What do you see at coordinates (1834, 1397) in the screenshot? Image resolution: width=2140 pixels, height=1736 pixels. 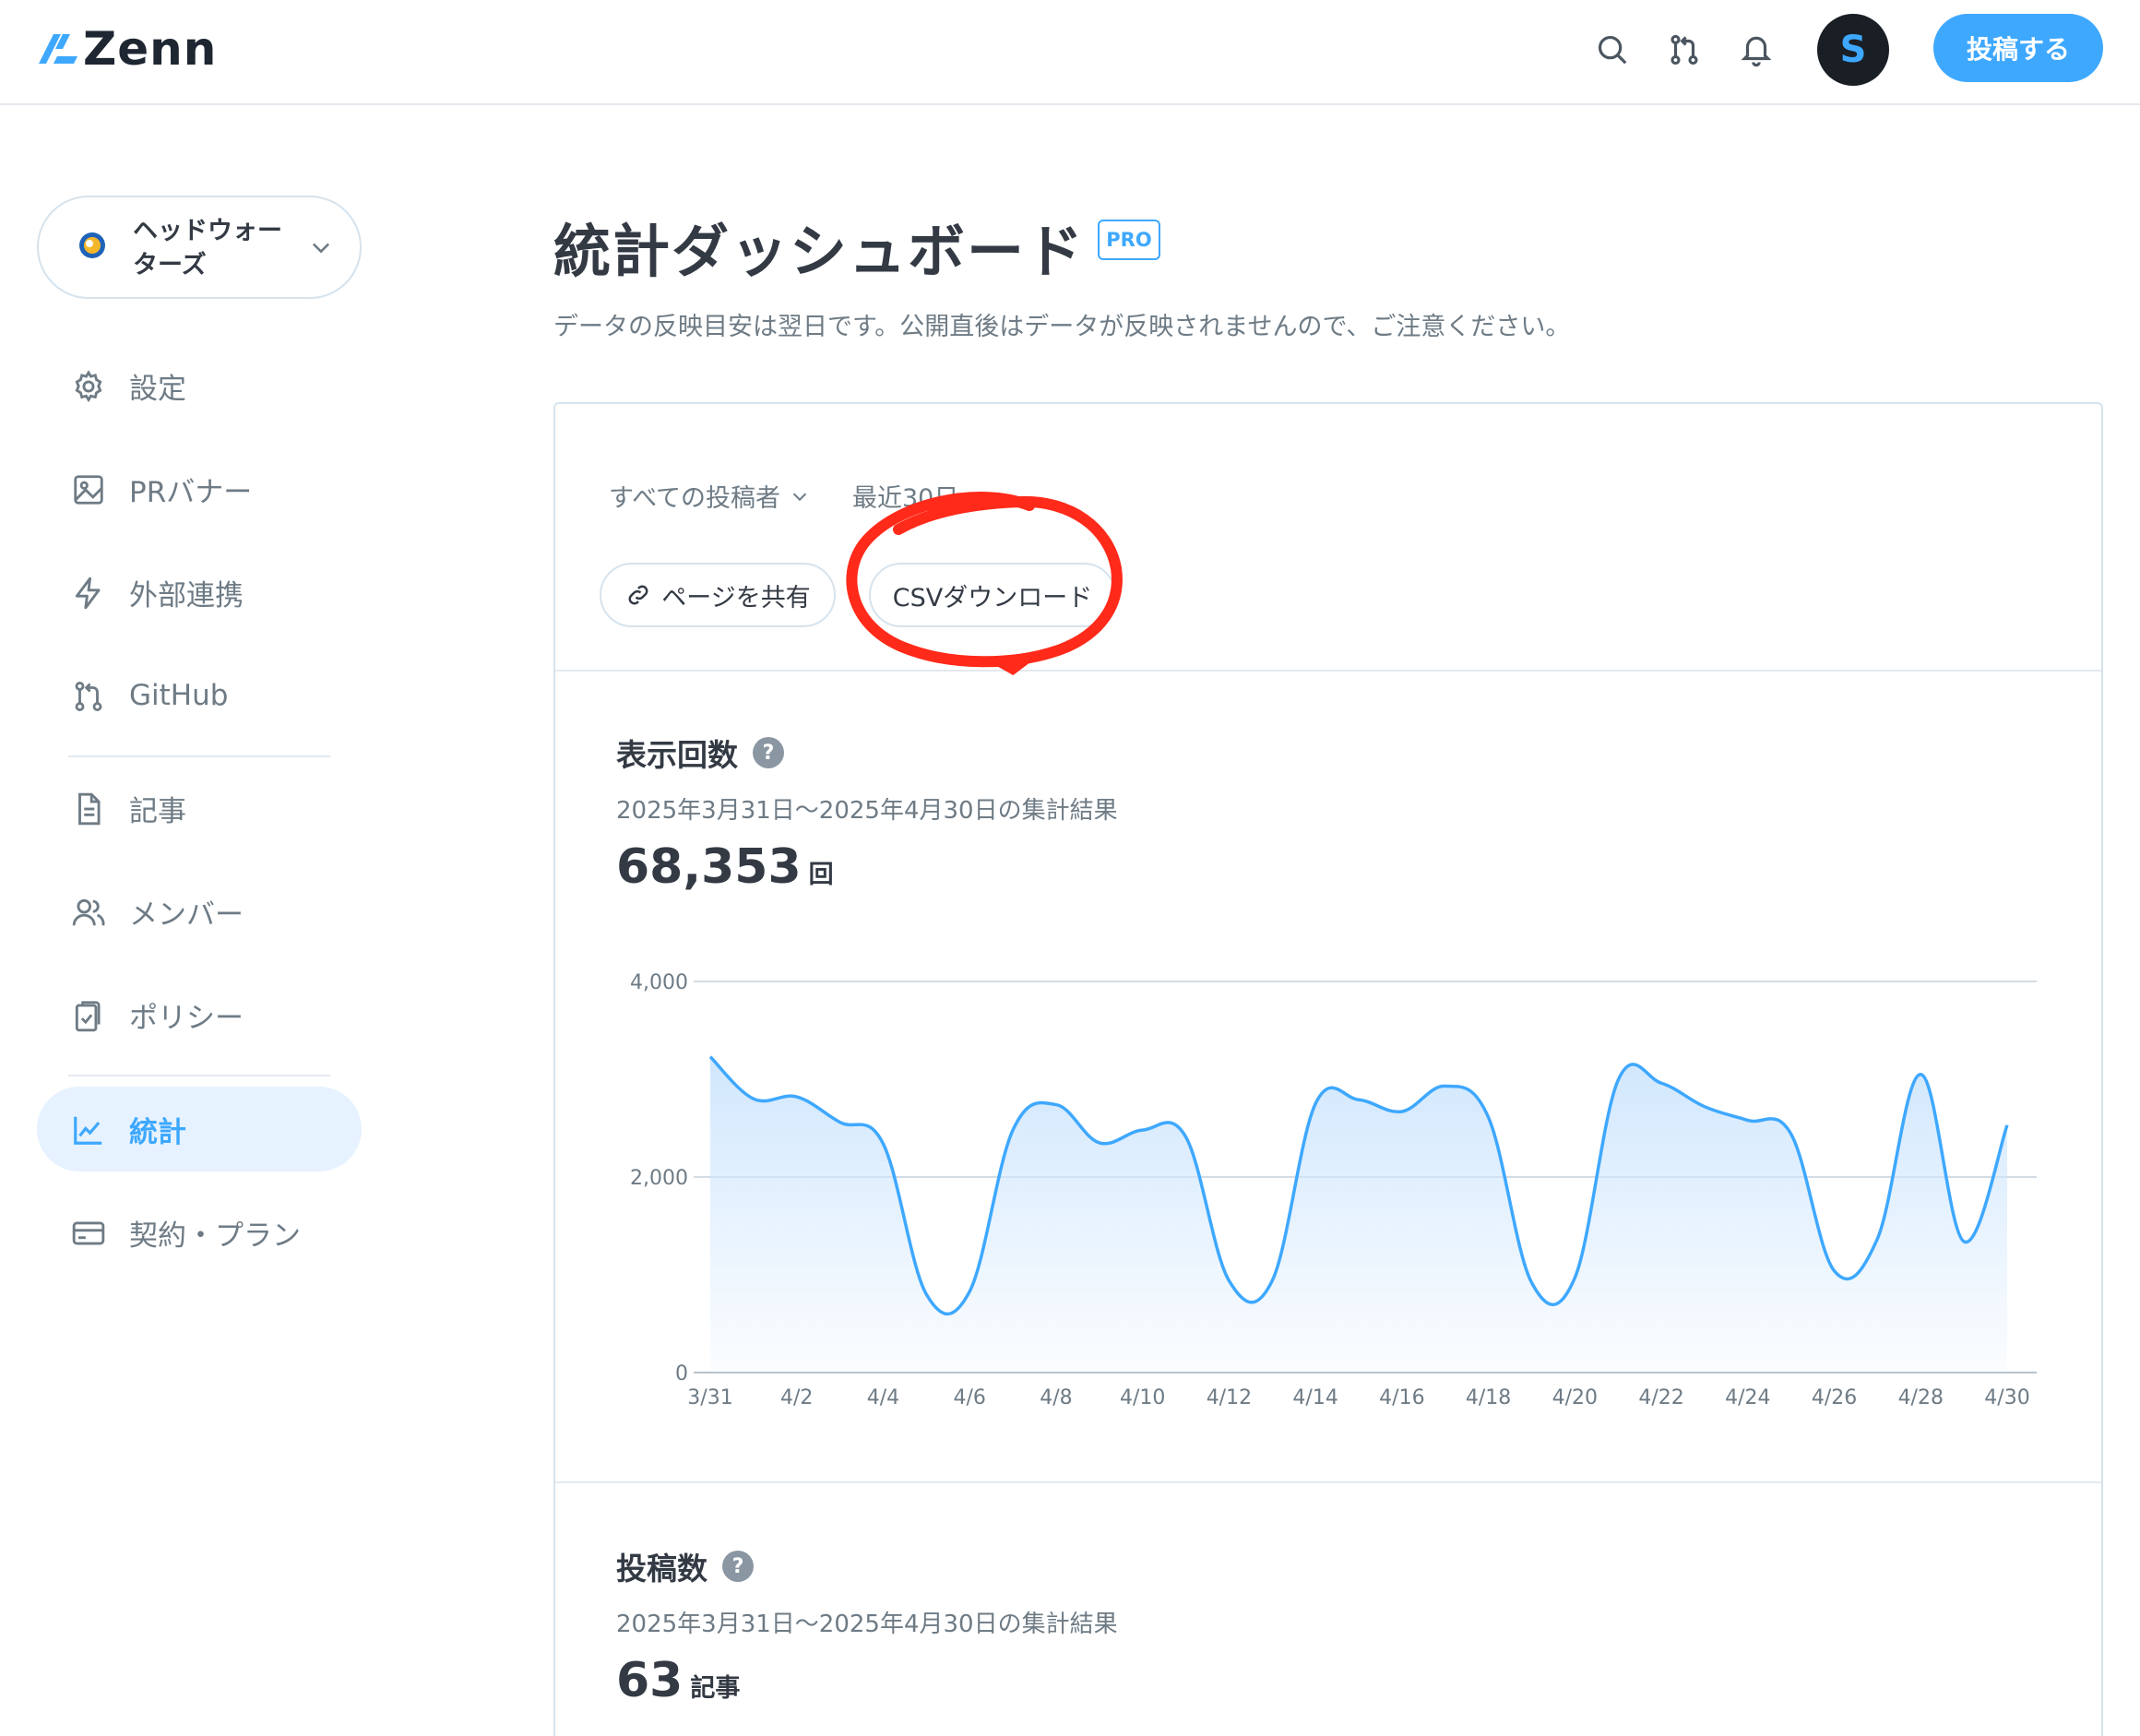 I see `x-tick-label: 4/26` at bounding box center [1834, 1397].